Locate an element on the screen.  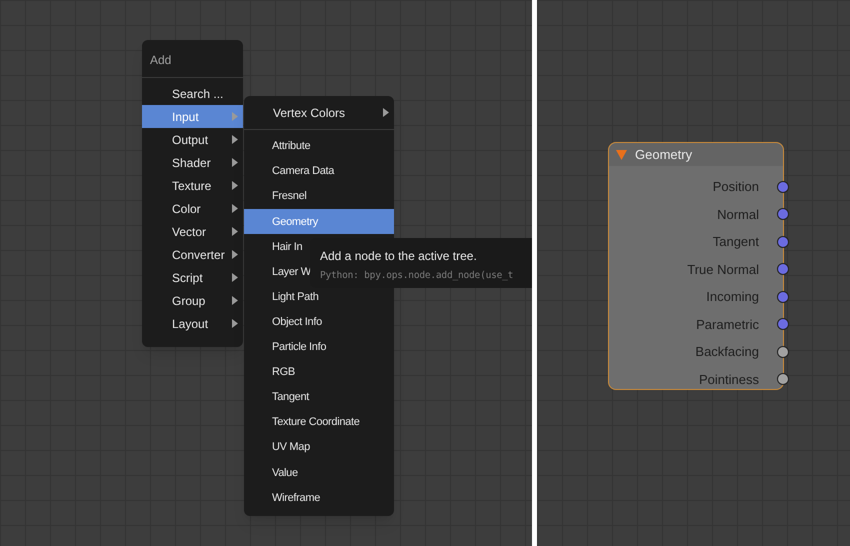
menu-item: UV Map is located at coordinates (319, 447).